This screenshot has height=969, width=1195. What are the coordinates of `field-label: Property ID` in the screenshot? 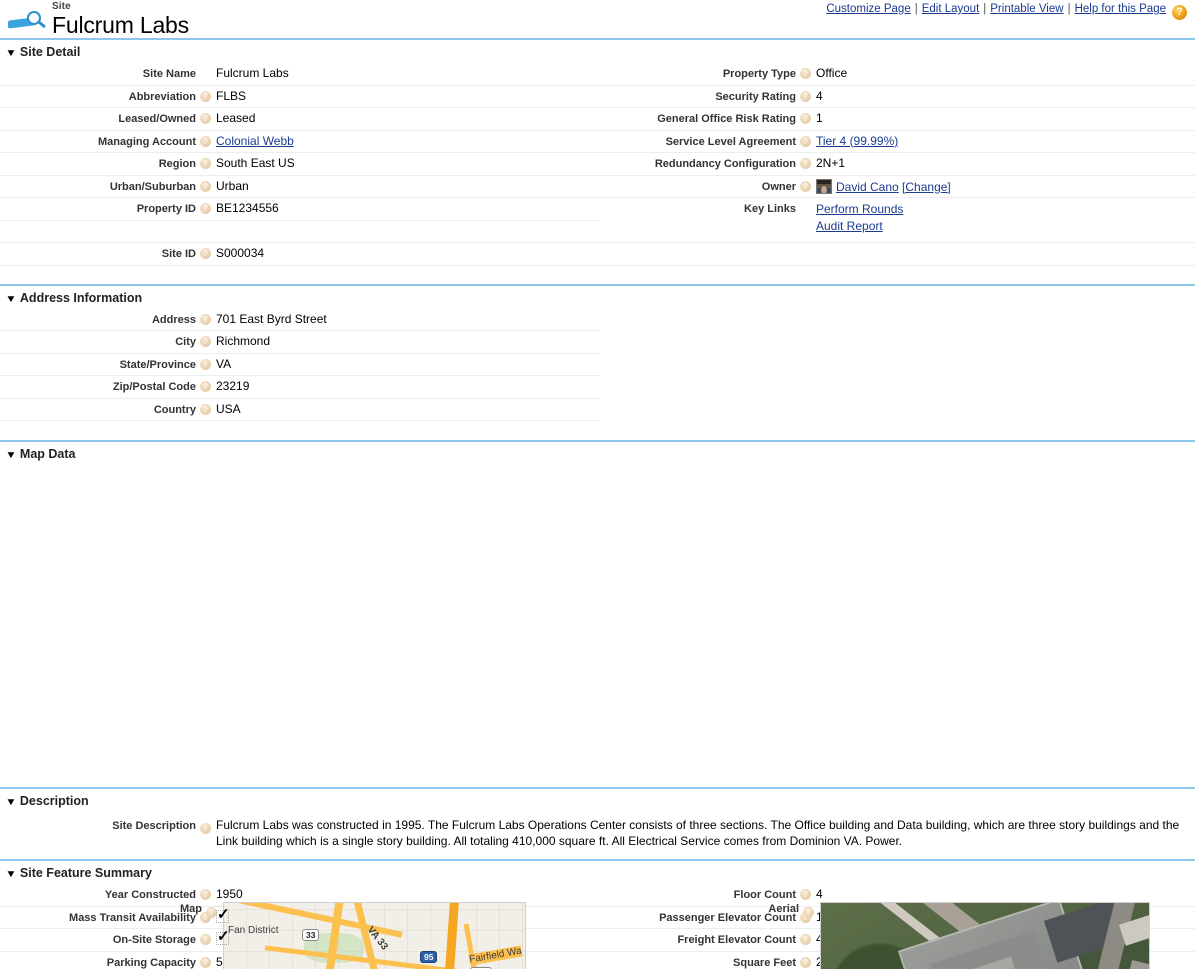 It's located at (166, 209).